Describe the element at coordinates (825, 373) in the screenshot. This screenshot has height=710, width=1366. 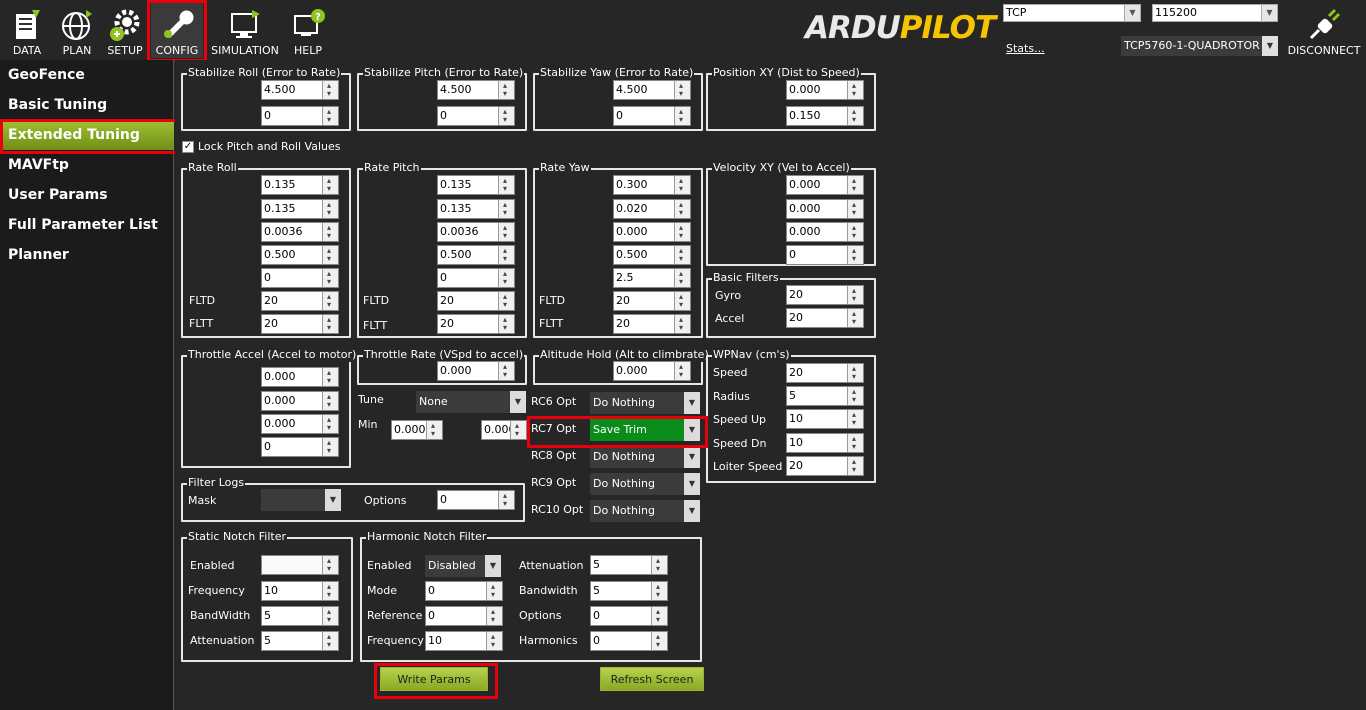
I see `wpnav-speed-input: 20` at that location.